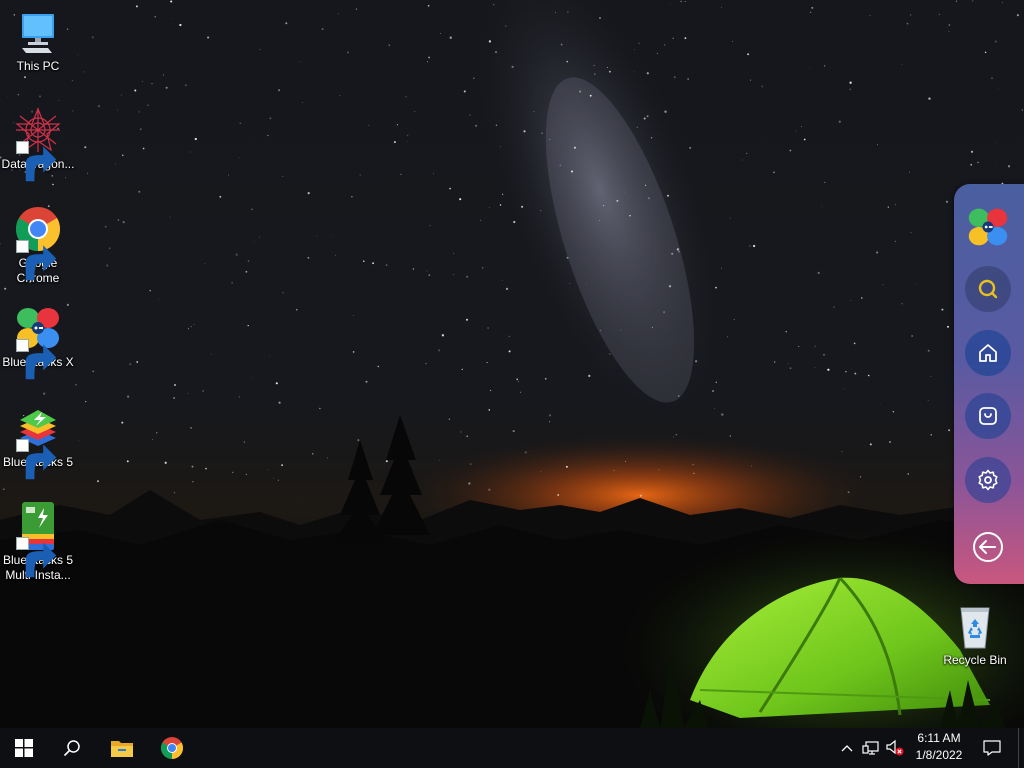  What do you see at coordinates (989, 384) in the screenshot?
I see `bluestacks-side-panel` at bounding box center [989, 384].